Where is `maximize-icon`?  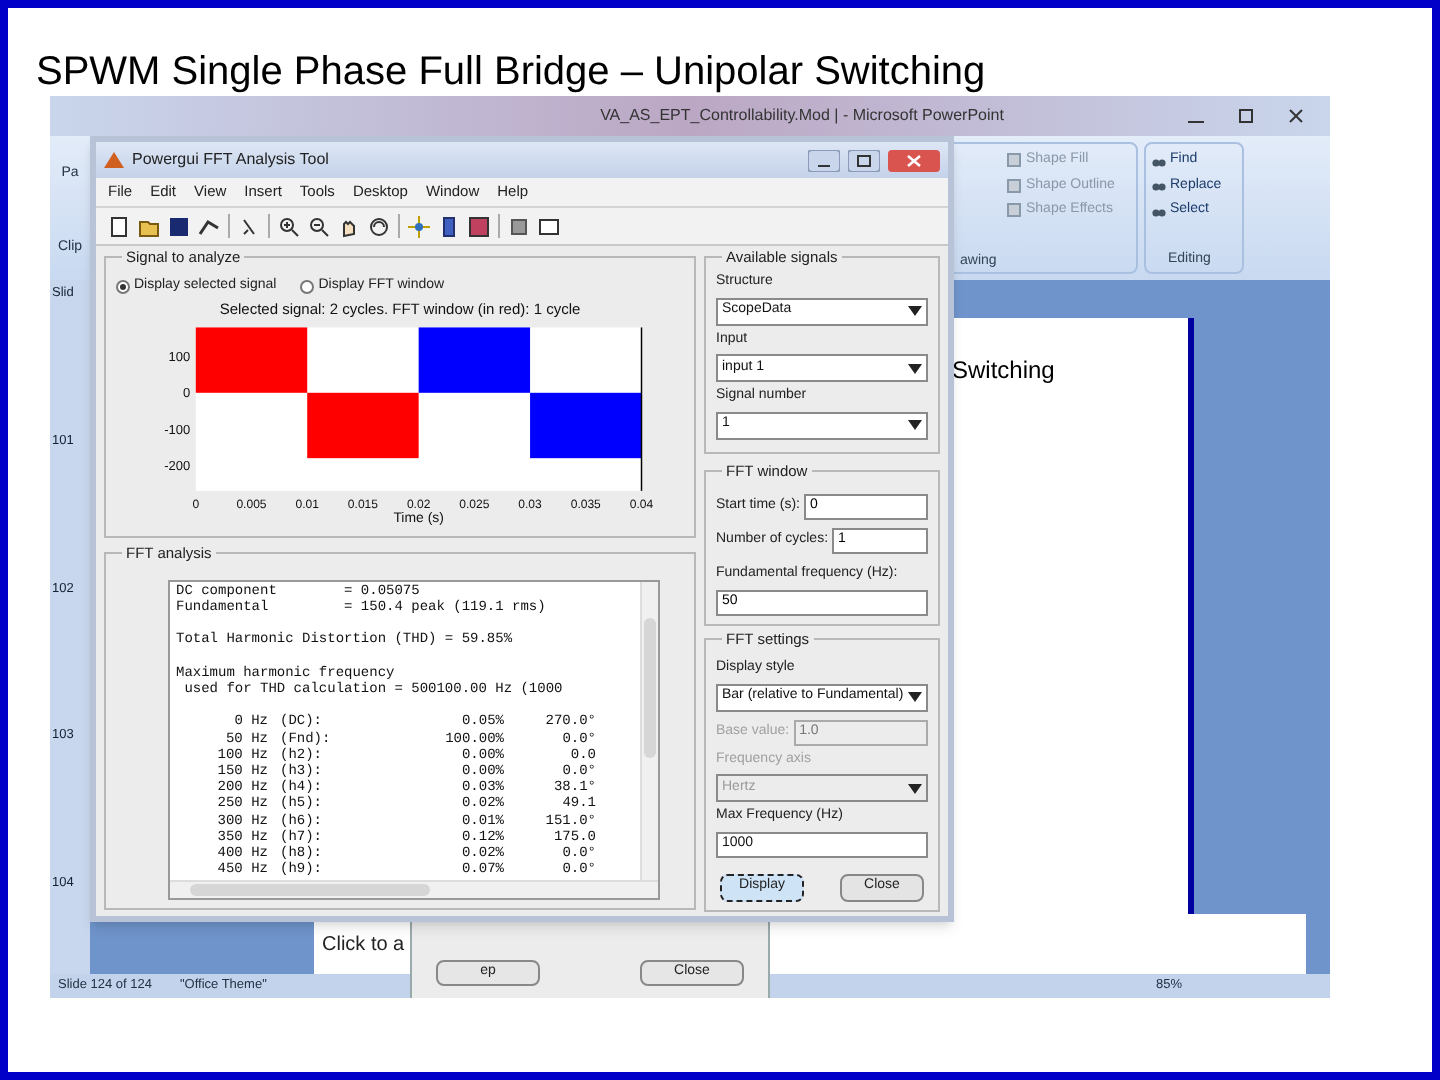 maximize-icon is located at coordinates (864, 160).